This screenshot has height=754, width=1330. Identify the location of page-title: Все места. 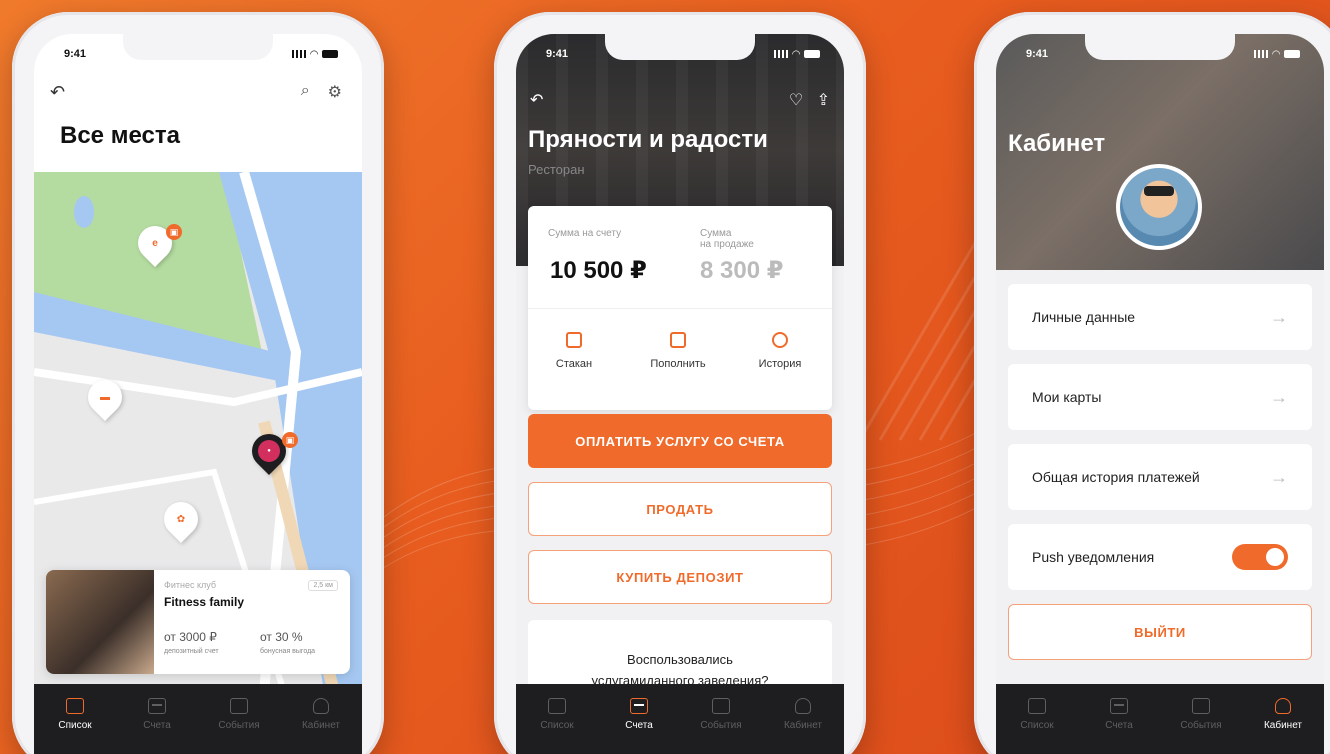
(120, 135).